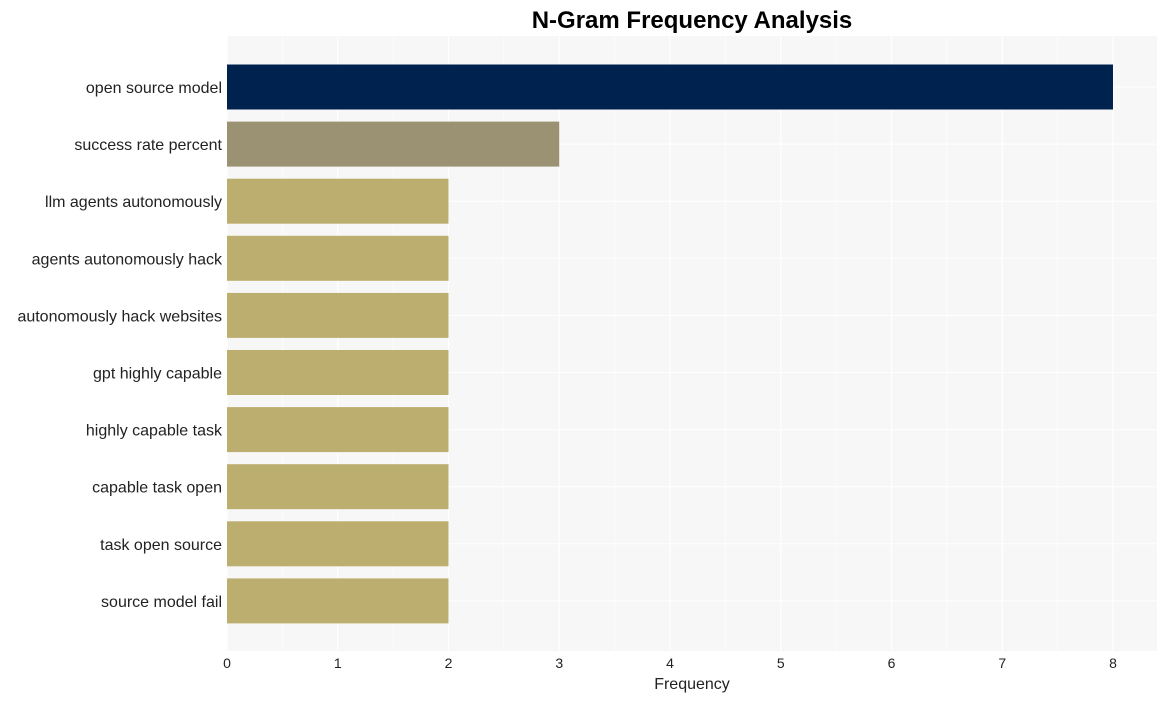 This screenshot has height=701, width=1167. What do you see at coordinates (157, 488) in the screenshot?
I see `y-tick-label: capable task open` at bounding box center [157, 488].